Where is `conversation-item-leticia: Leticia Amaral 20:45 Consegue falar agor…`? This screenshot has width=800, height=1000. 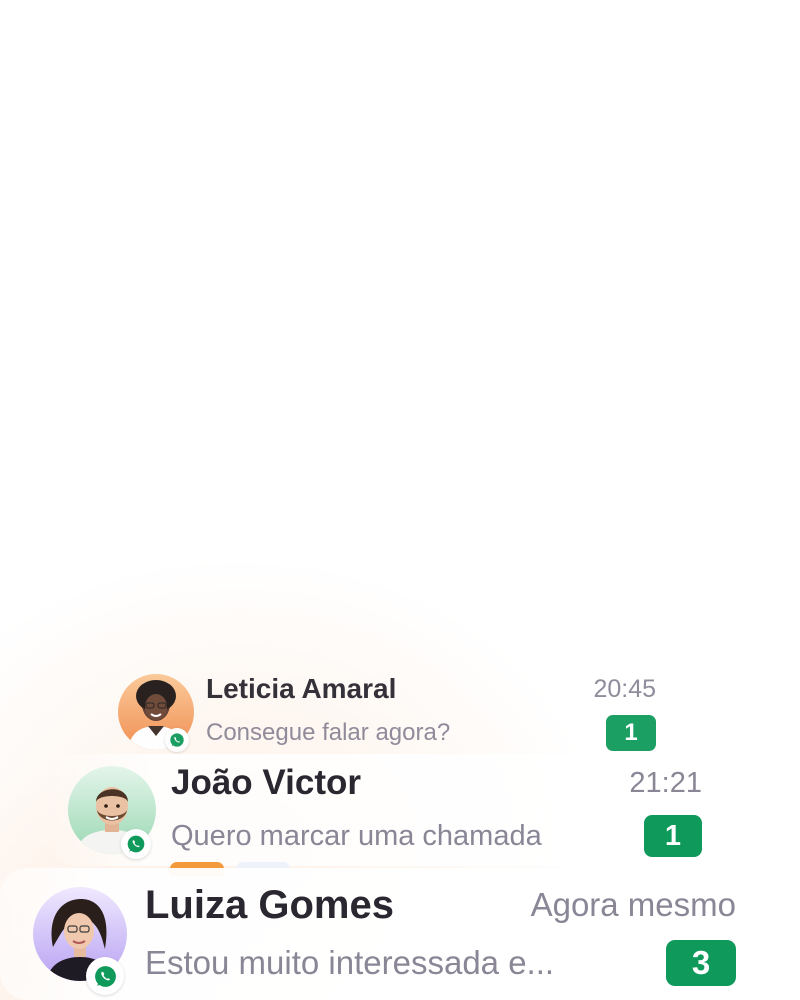 conversation-item-leticia: Leticia Amaral 20:45 Consegue falar agor… is located at coordinates (398, 712).